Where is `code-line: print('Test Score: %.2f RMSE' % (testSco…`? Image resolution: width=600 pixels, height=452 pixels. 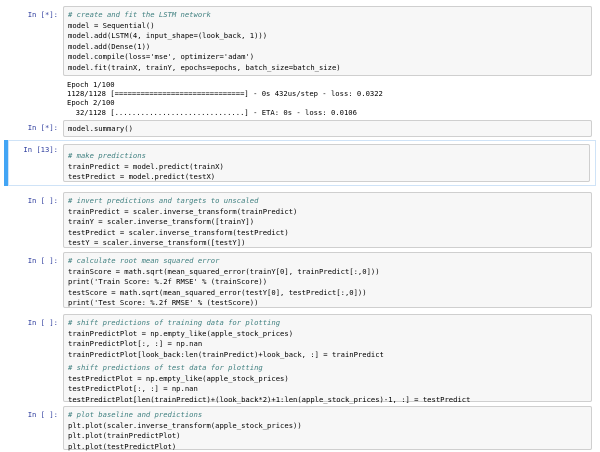
code-line: print('Test Score: %.2f RMSE' % (testSco… is located at coordinates (327, 303).